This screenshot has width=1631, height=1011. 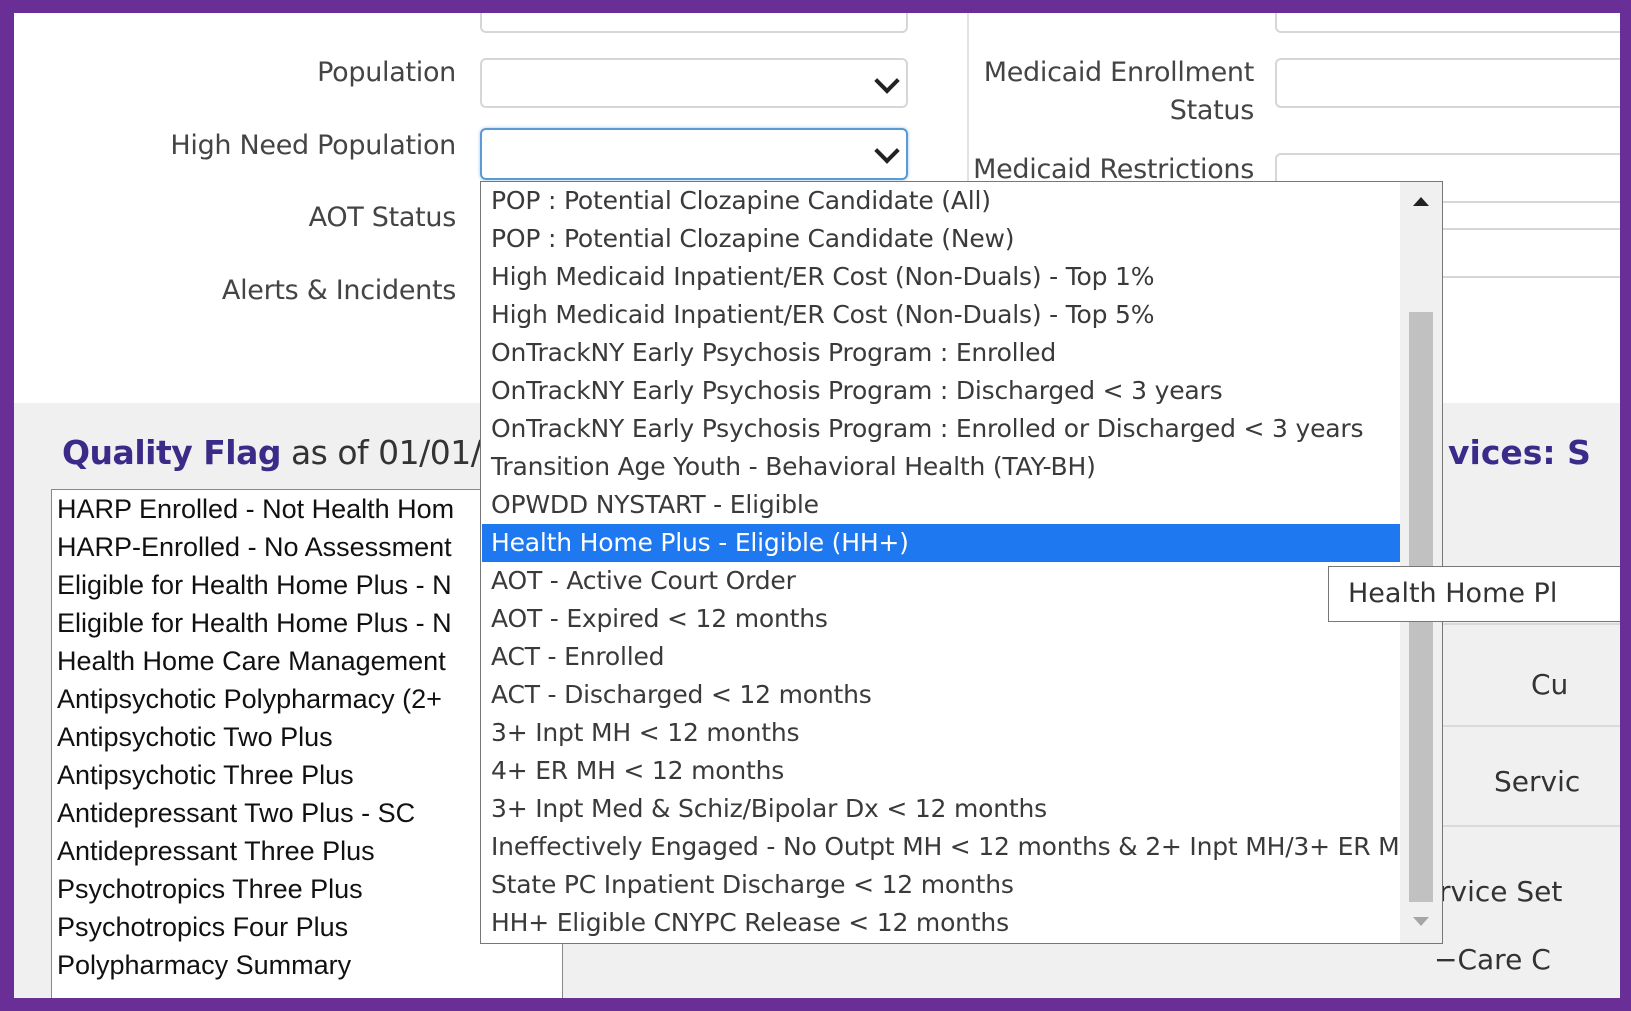 I want to click on service-label: Servic, so click(x=1537, y=781).